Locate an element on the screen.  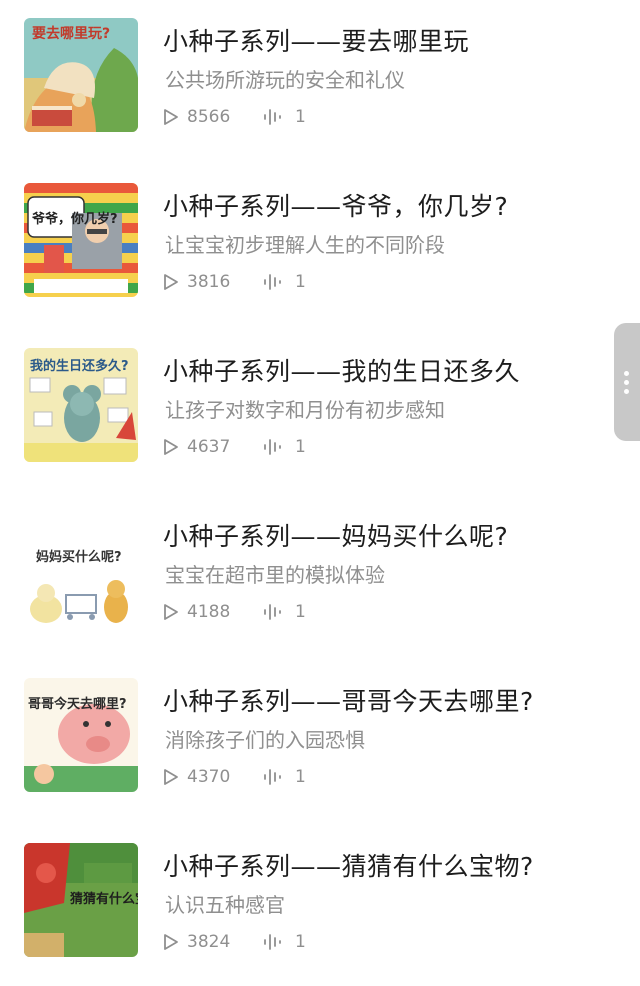
play-count: 4370 is located at coordinates (213, 777).